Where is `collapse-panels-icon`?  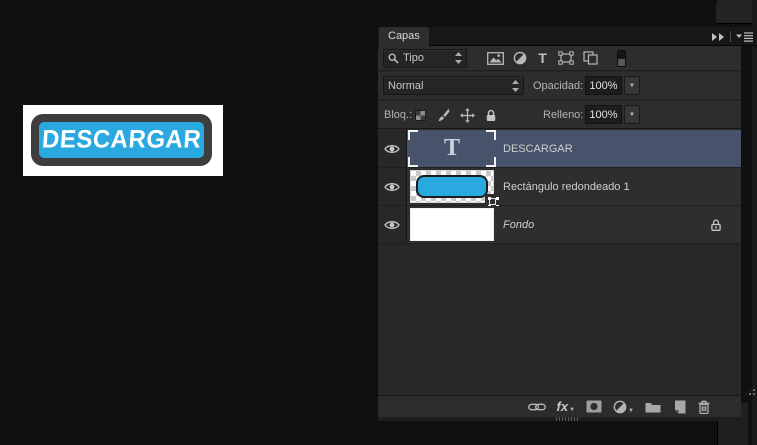
collapse-panels-icon is located at coordinates (718, 36).